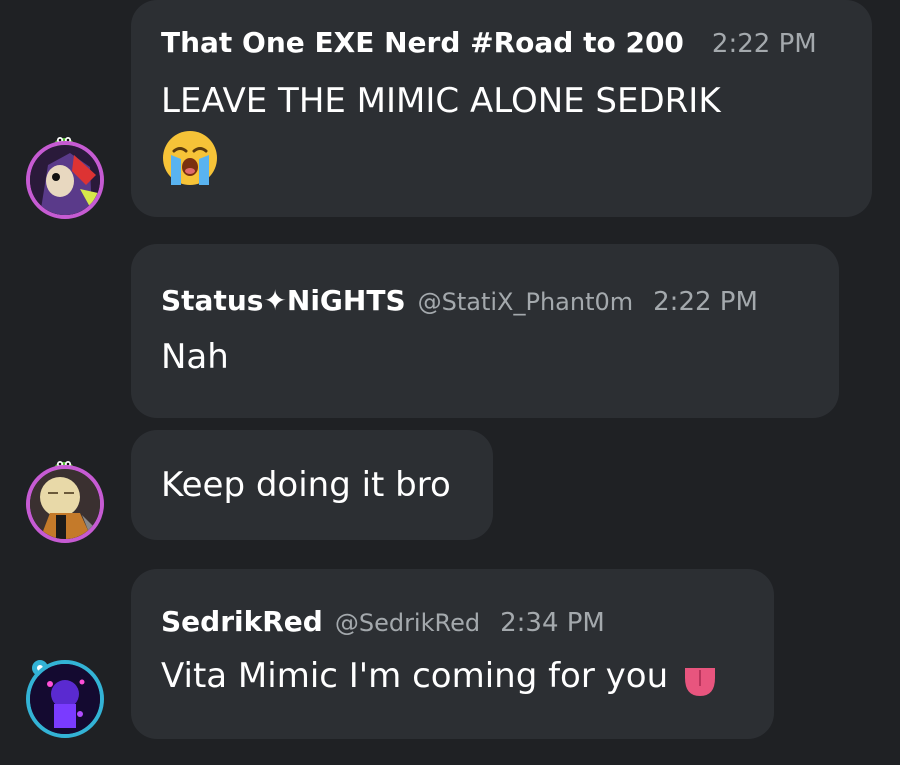 The width and height of the screenshot is (900, 765). What do you see at coordinates (242, 621) in the screenshot?
I see `author-name: SedrikRed` at bounding box center [242, 621].